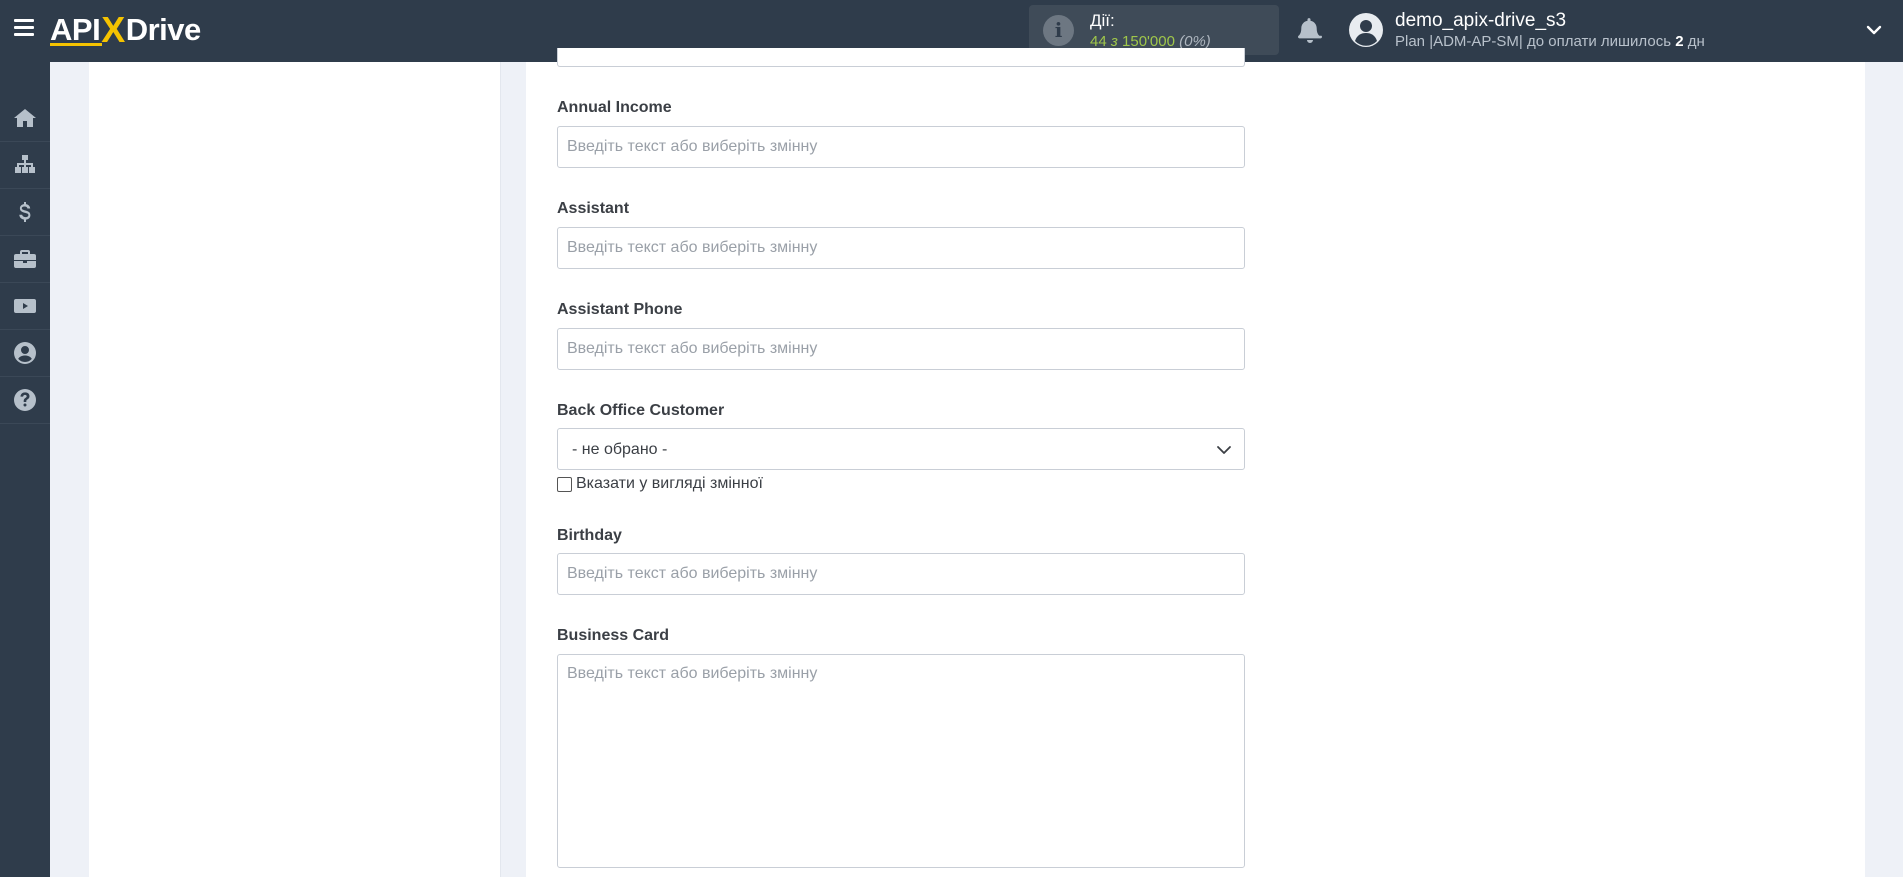  What do you see at coordinates (901, 57) in the screenshot?
I see `previous-field-input` at bounding box center [901, 57].